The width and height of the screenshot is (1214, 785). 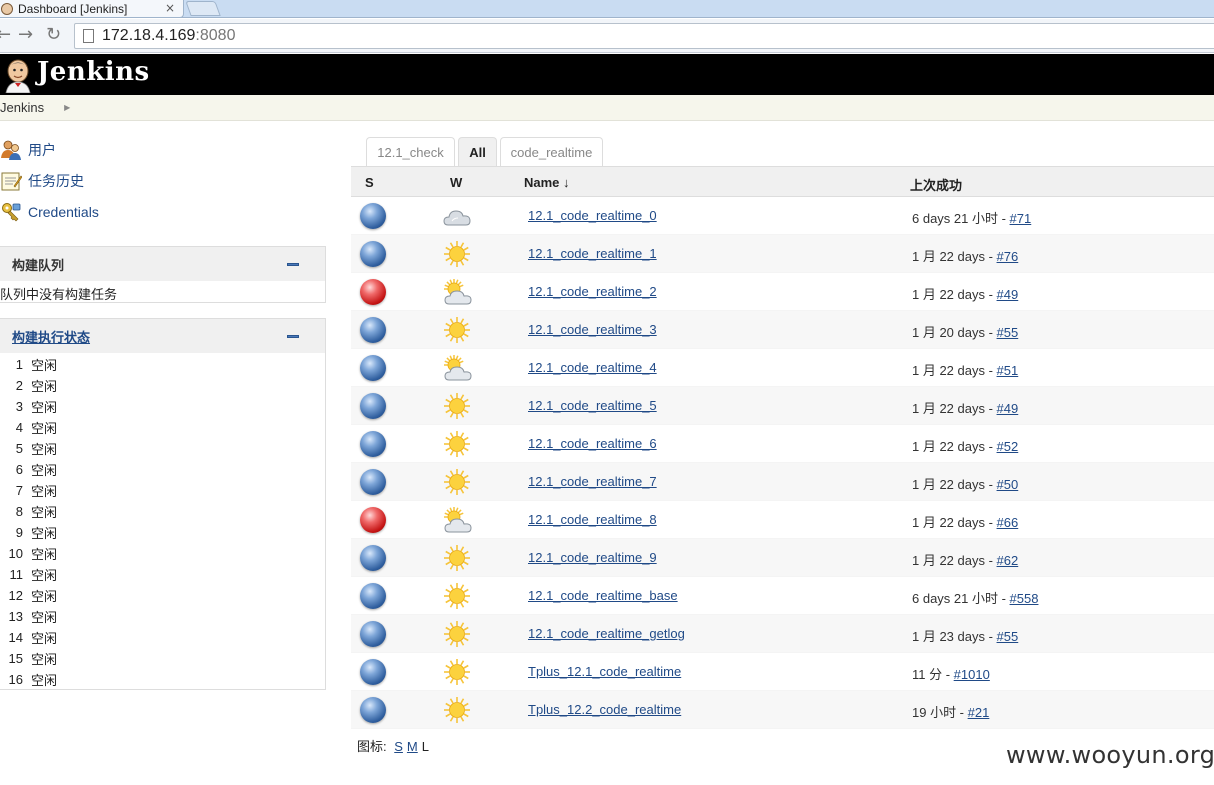 What do you see at coordinates (22, 107) in the screenshot?
I see `breadcrumb-jenkins-link: Jenkins` at bounding box center [22, 107].